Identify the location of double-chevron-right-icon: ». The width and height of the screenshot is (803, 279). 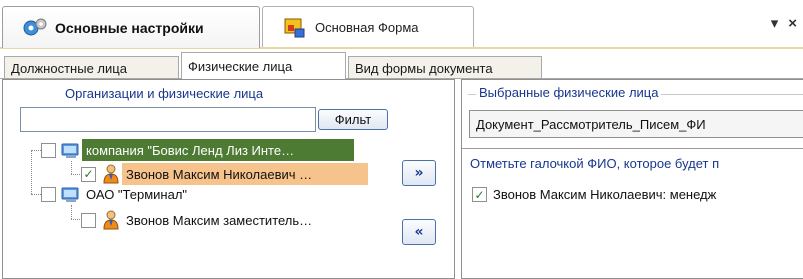
(419, 173).